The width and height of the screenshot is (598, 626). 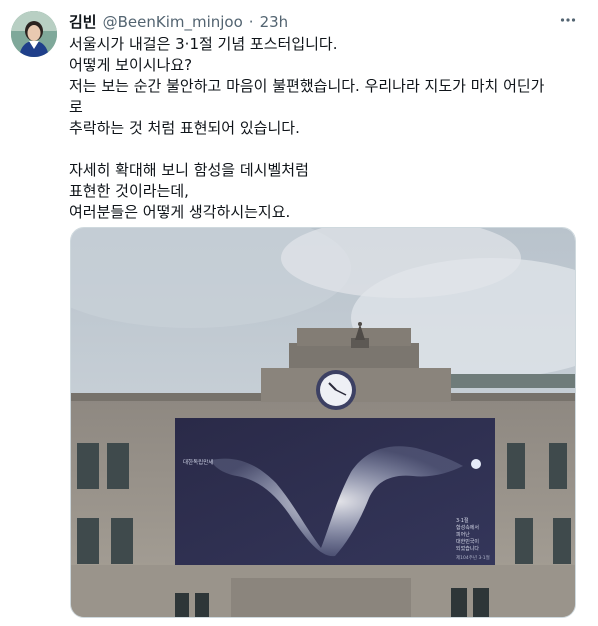 I want to click on more-options-button, so click(x=568, y=20).